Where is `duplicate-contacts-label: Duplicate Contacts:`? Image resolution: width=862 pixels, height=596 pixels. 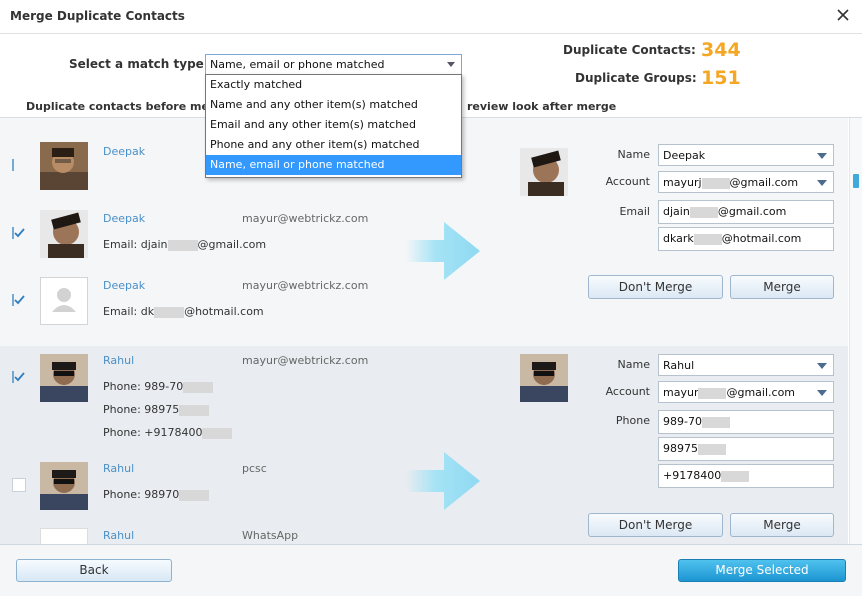 duplicate-contacts-label: Duplicate Contacts: is located at coordinates (629, 50).